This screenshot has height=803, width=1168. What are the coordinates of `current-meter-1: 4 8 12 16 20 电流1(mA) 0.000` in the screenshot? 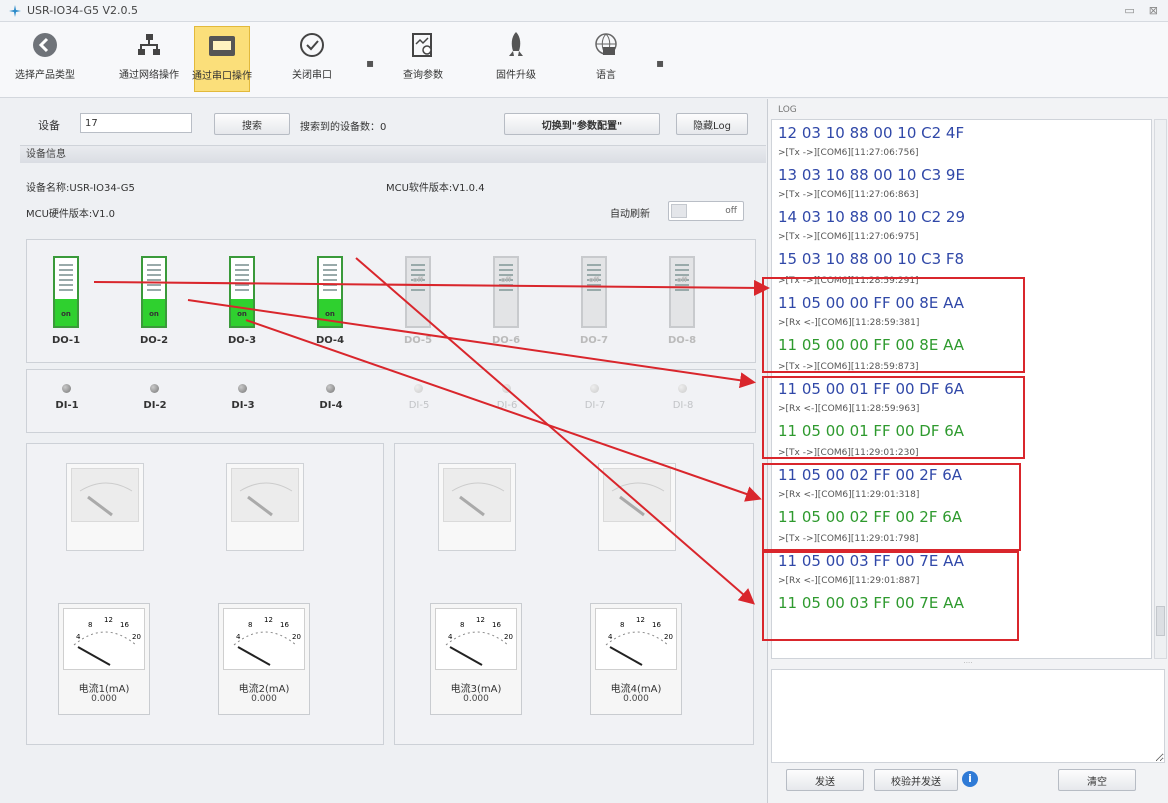 It's located at (104, 659).